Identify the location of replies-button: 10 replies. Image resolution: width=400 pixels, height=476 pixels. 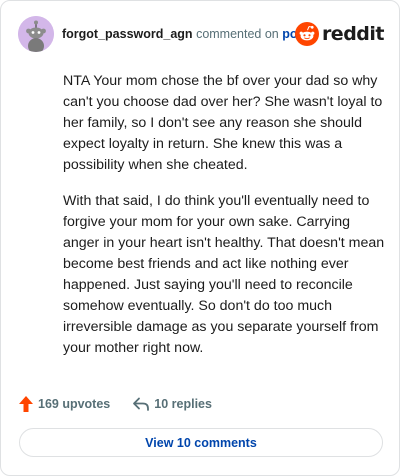
(172, 404).